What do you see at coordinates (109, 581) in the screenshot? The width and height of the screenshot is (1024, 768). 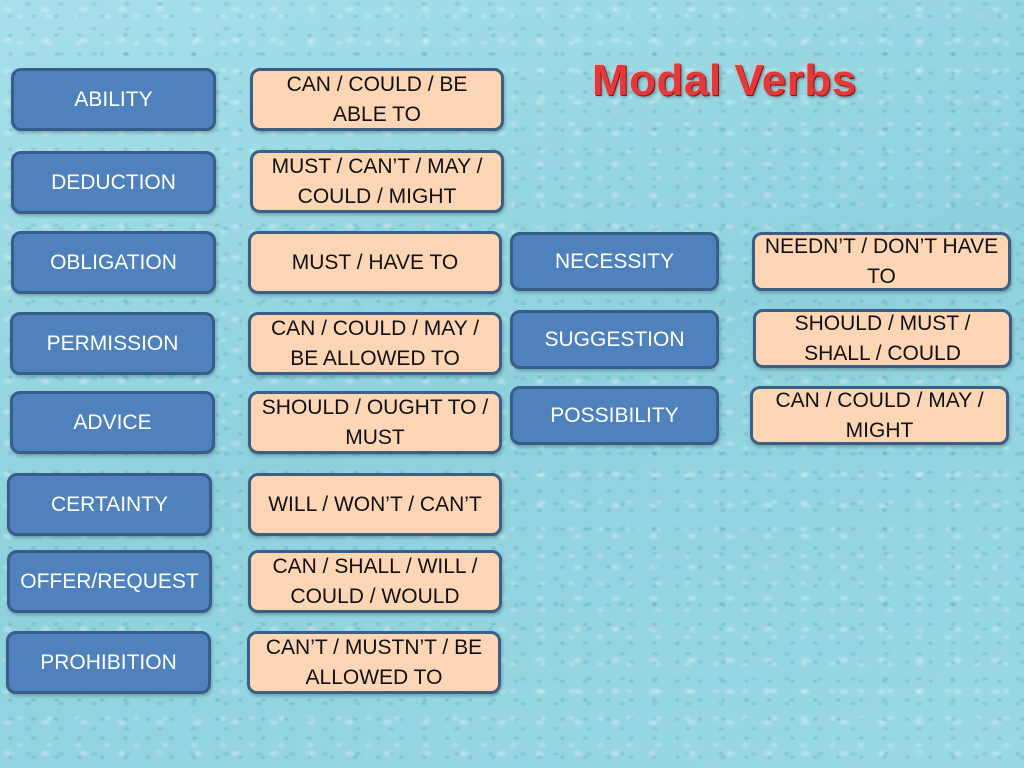 I see `category-offer-request: OFFER/REQUEST` at bounding box center [109, 581].